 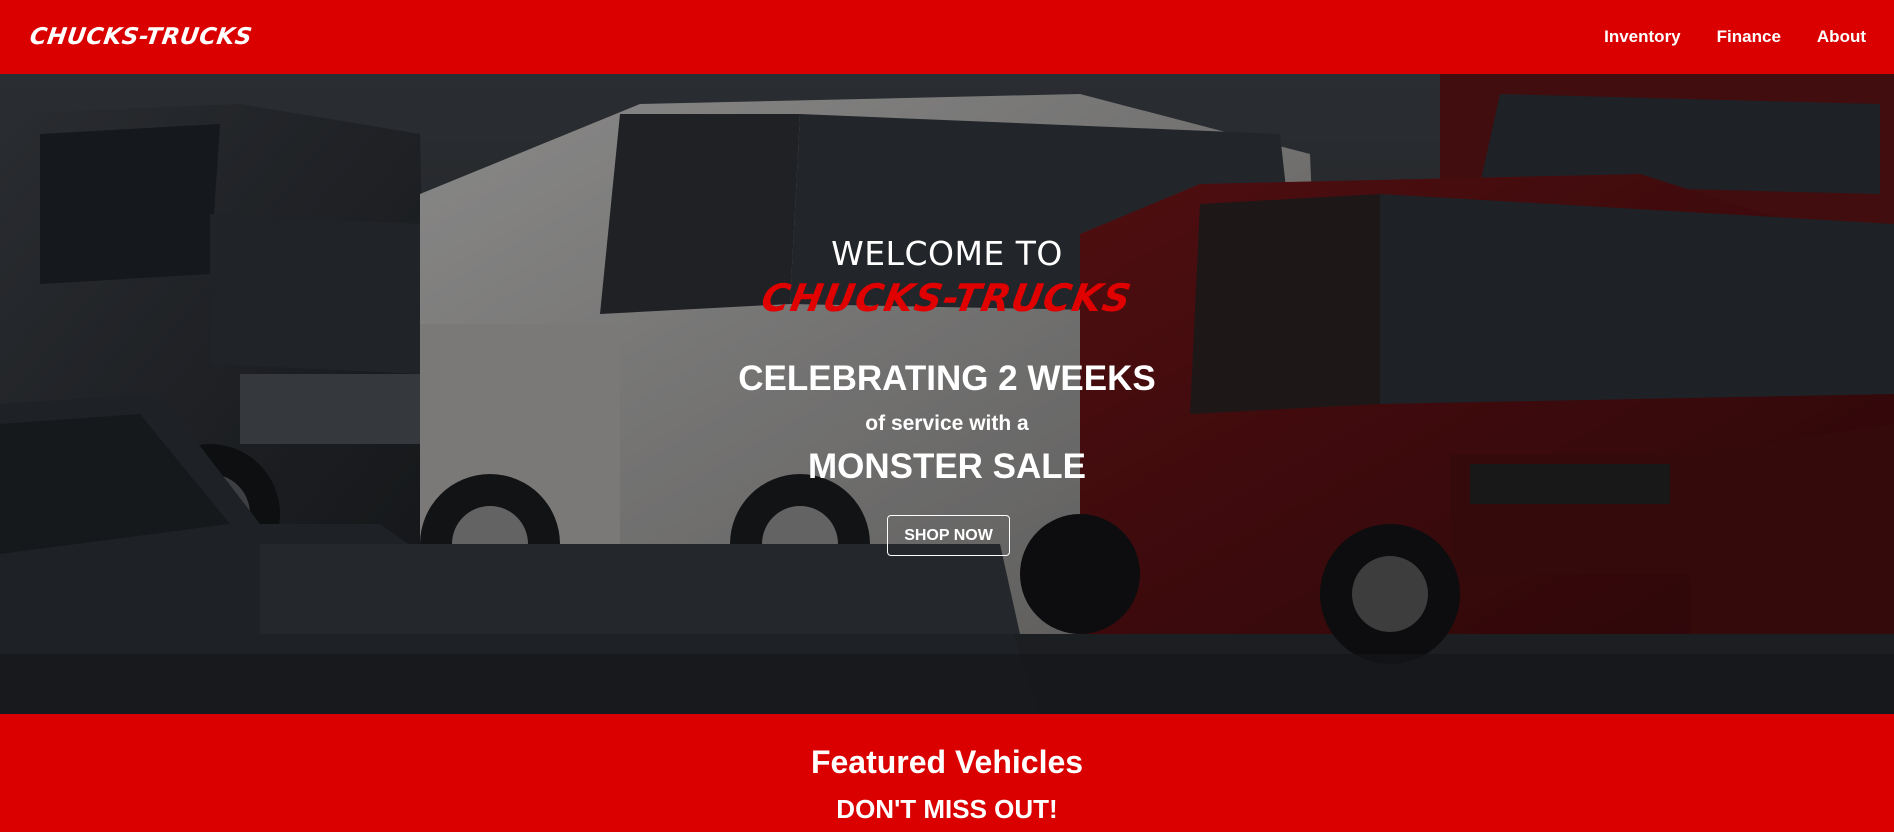 I want to click on nav-link-about: About, so click(x=1841, y=37).